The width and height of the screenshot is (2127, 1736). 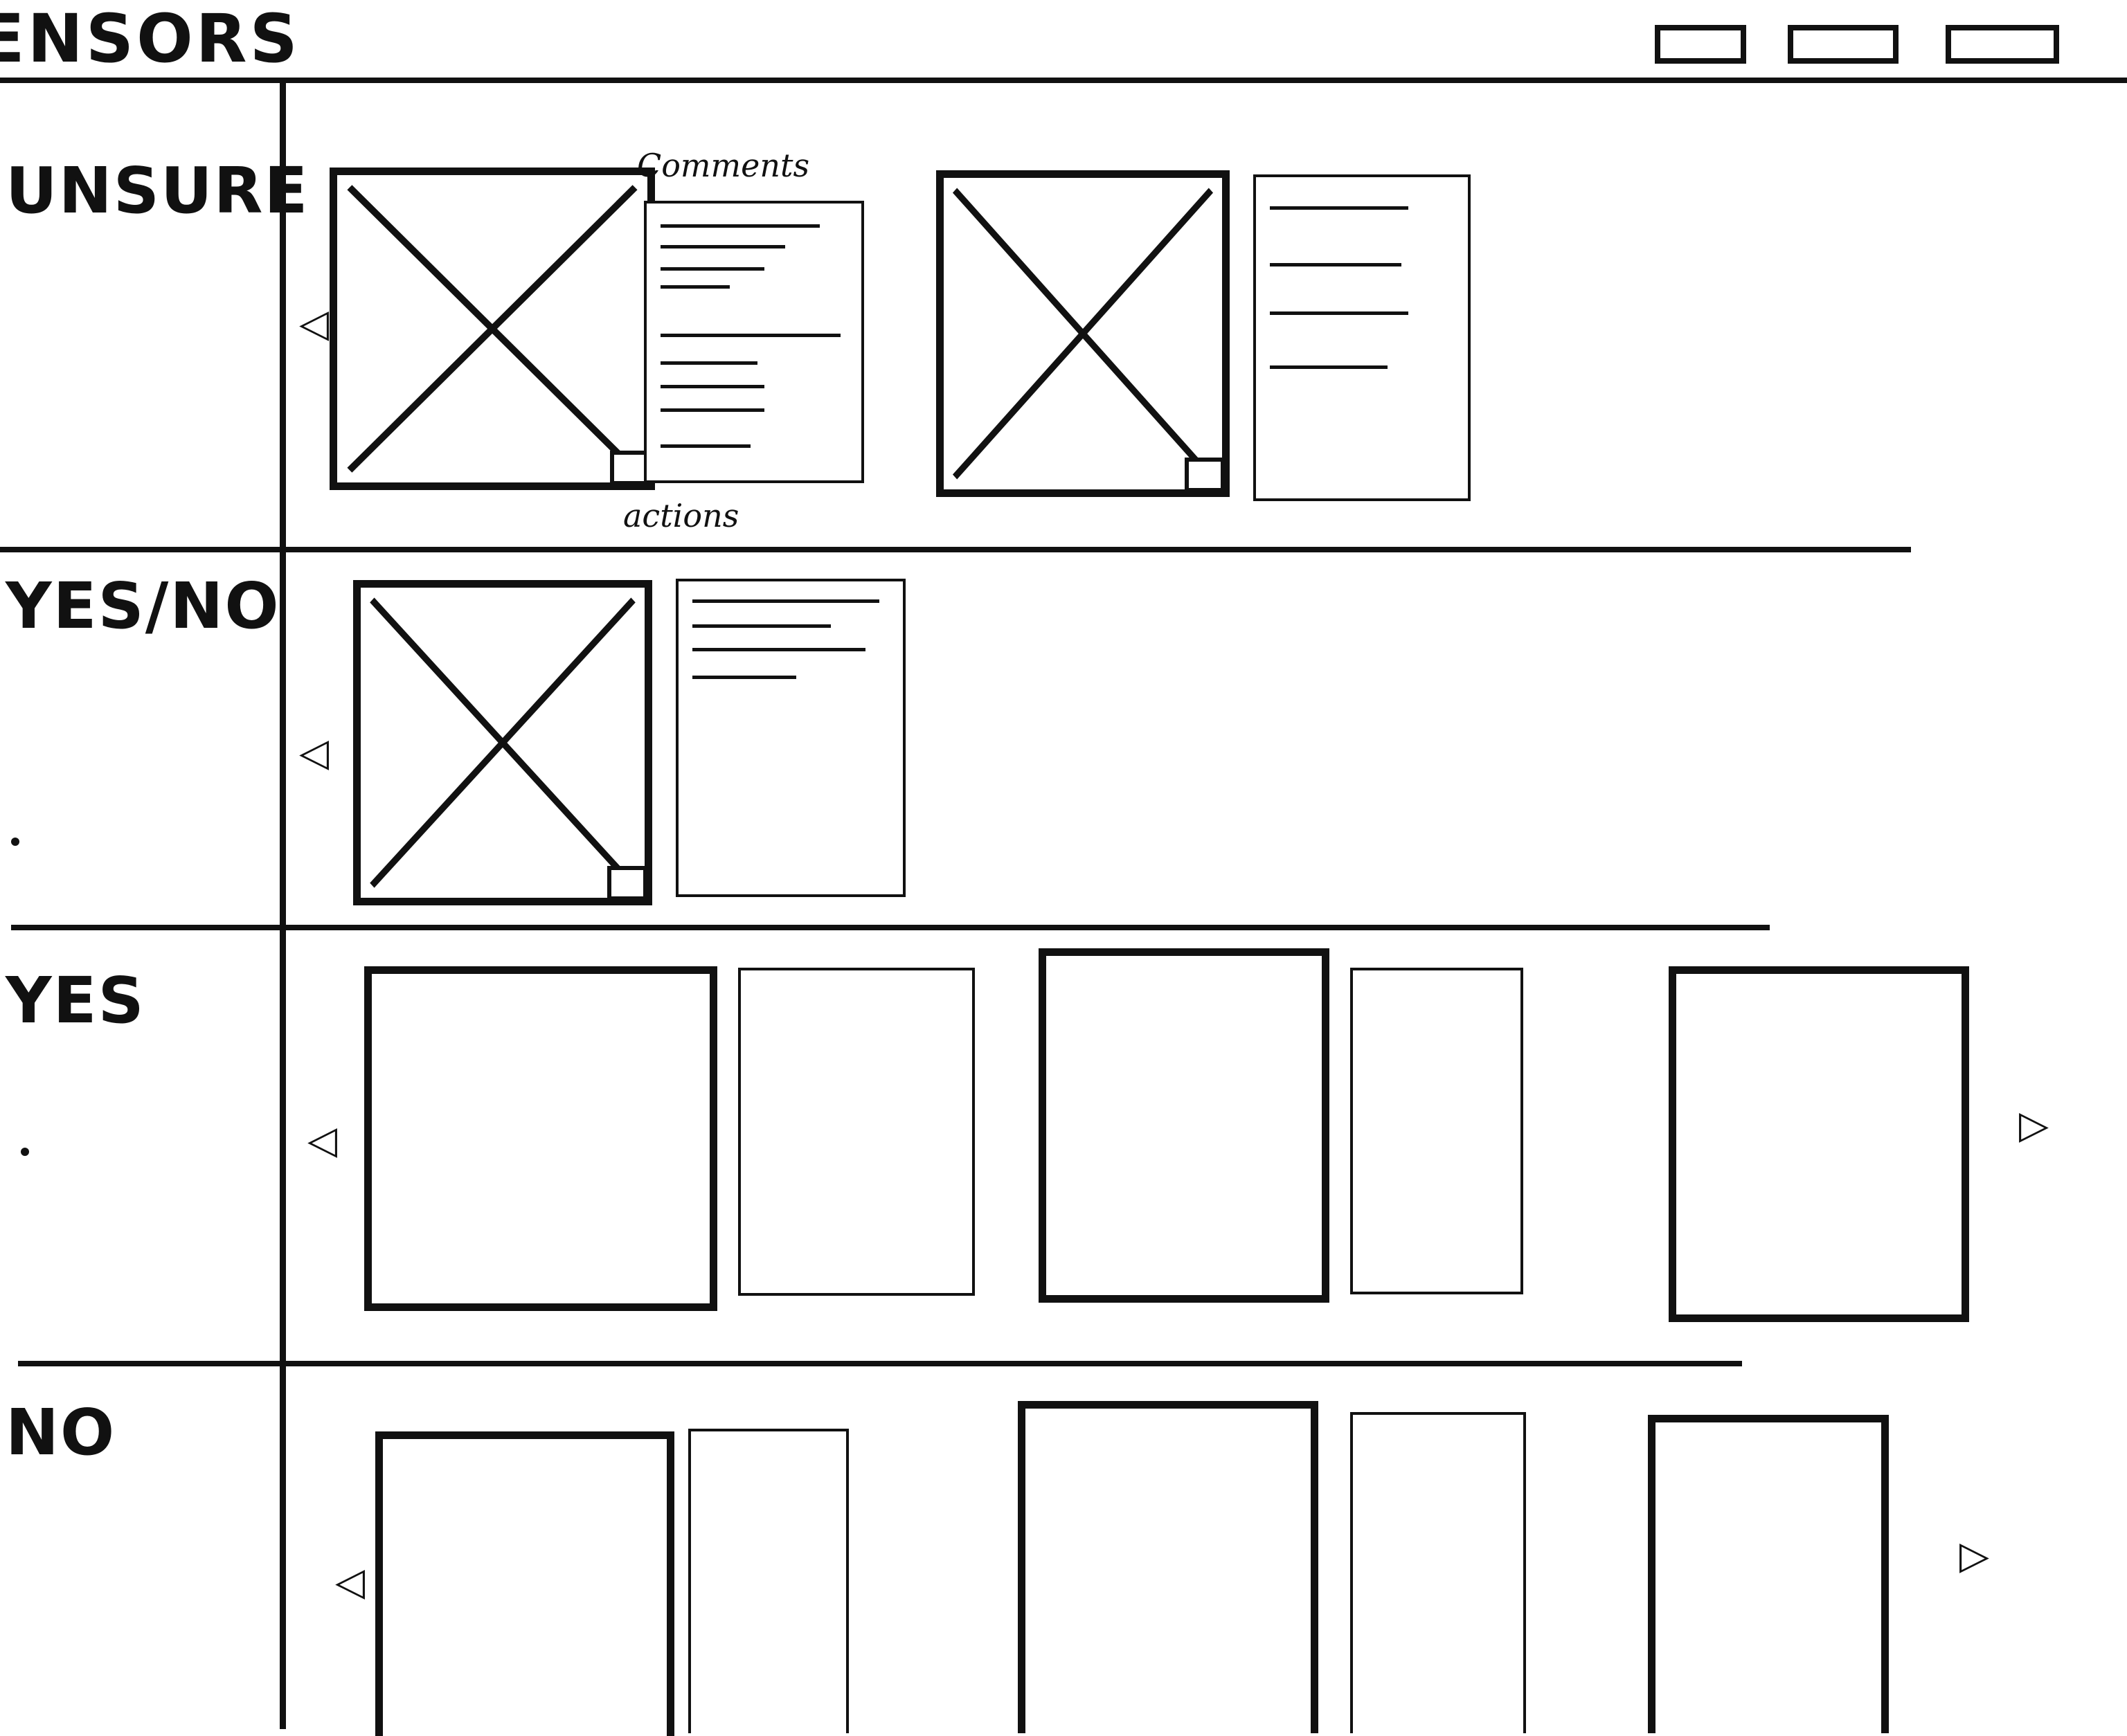 What do you see at coordinates (723, 165) in the screenshot?
I see `comments-annotation: Comments` at bounding box center [723, 165].